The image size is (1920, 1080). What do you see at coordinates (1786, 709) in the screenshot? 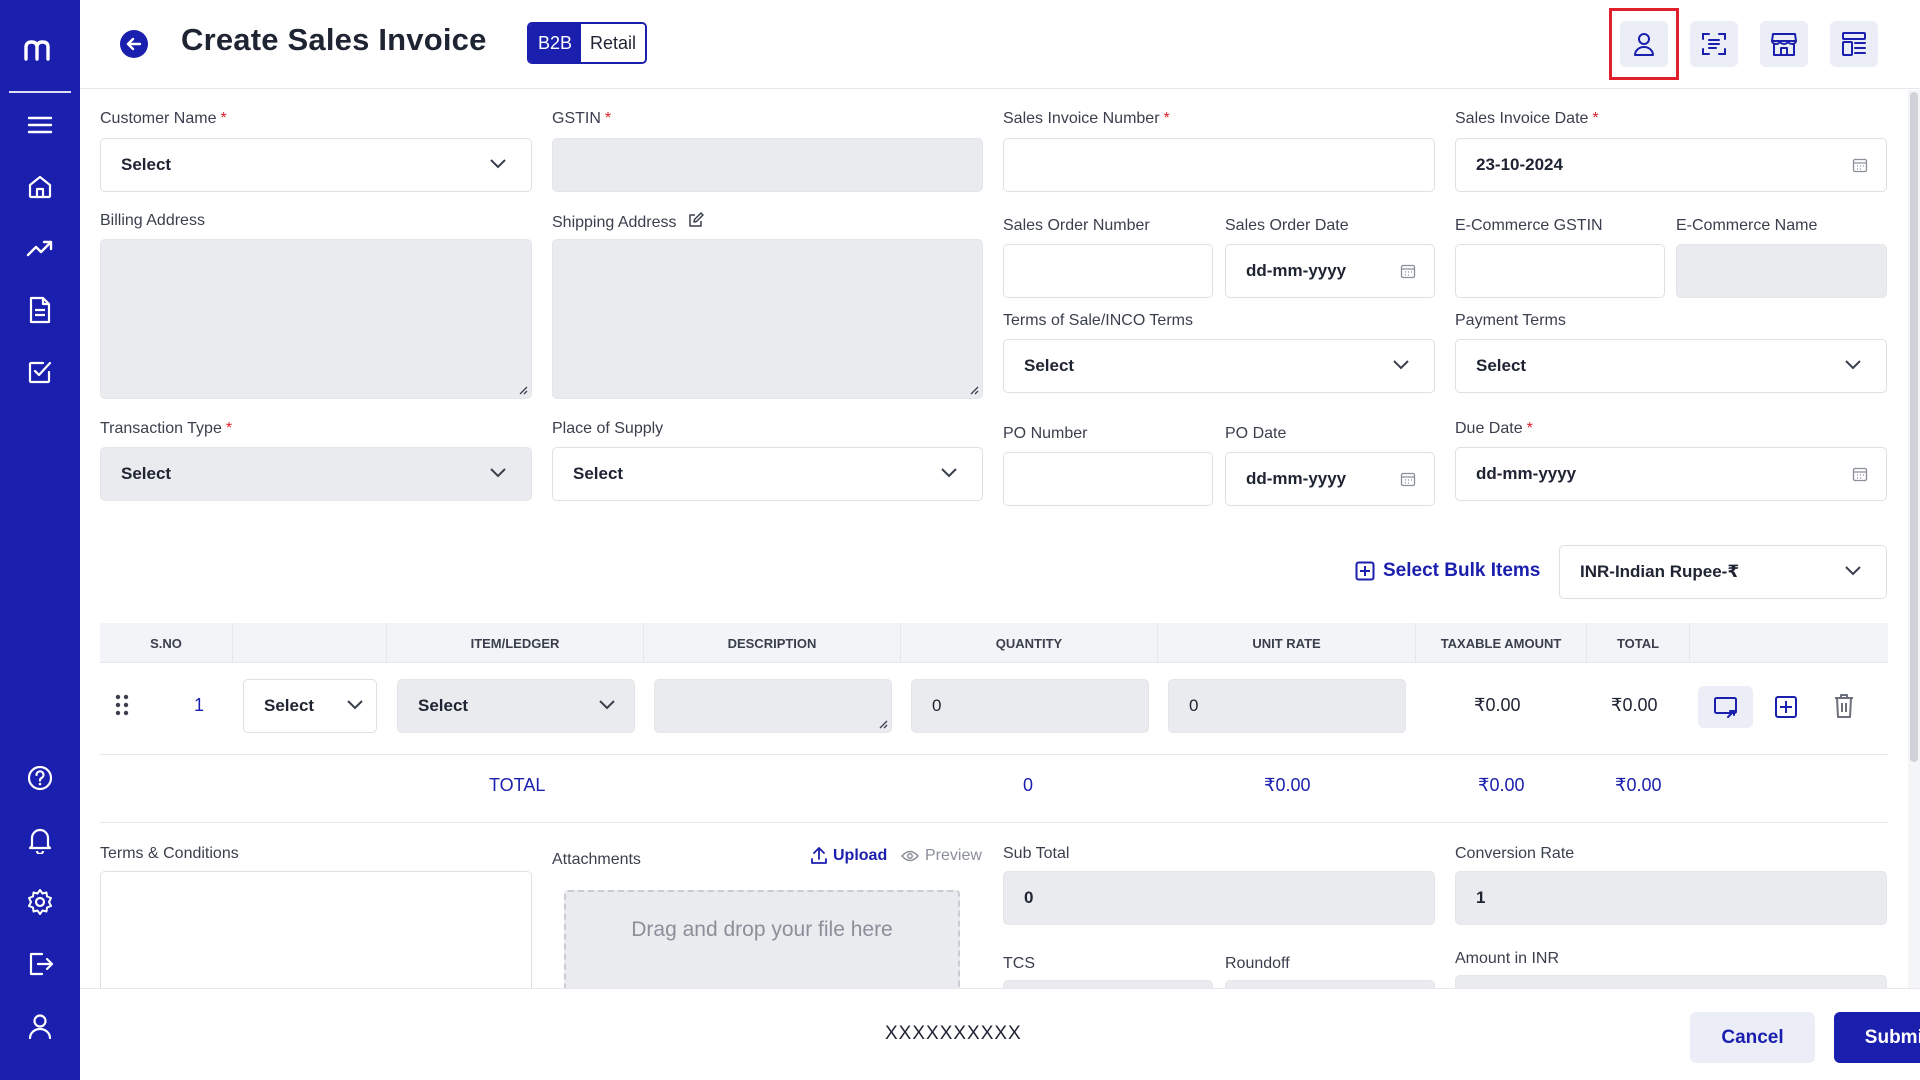
I see `row-add-icon` at bounding box center [1786, 709].